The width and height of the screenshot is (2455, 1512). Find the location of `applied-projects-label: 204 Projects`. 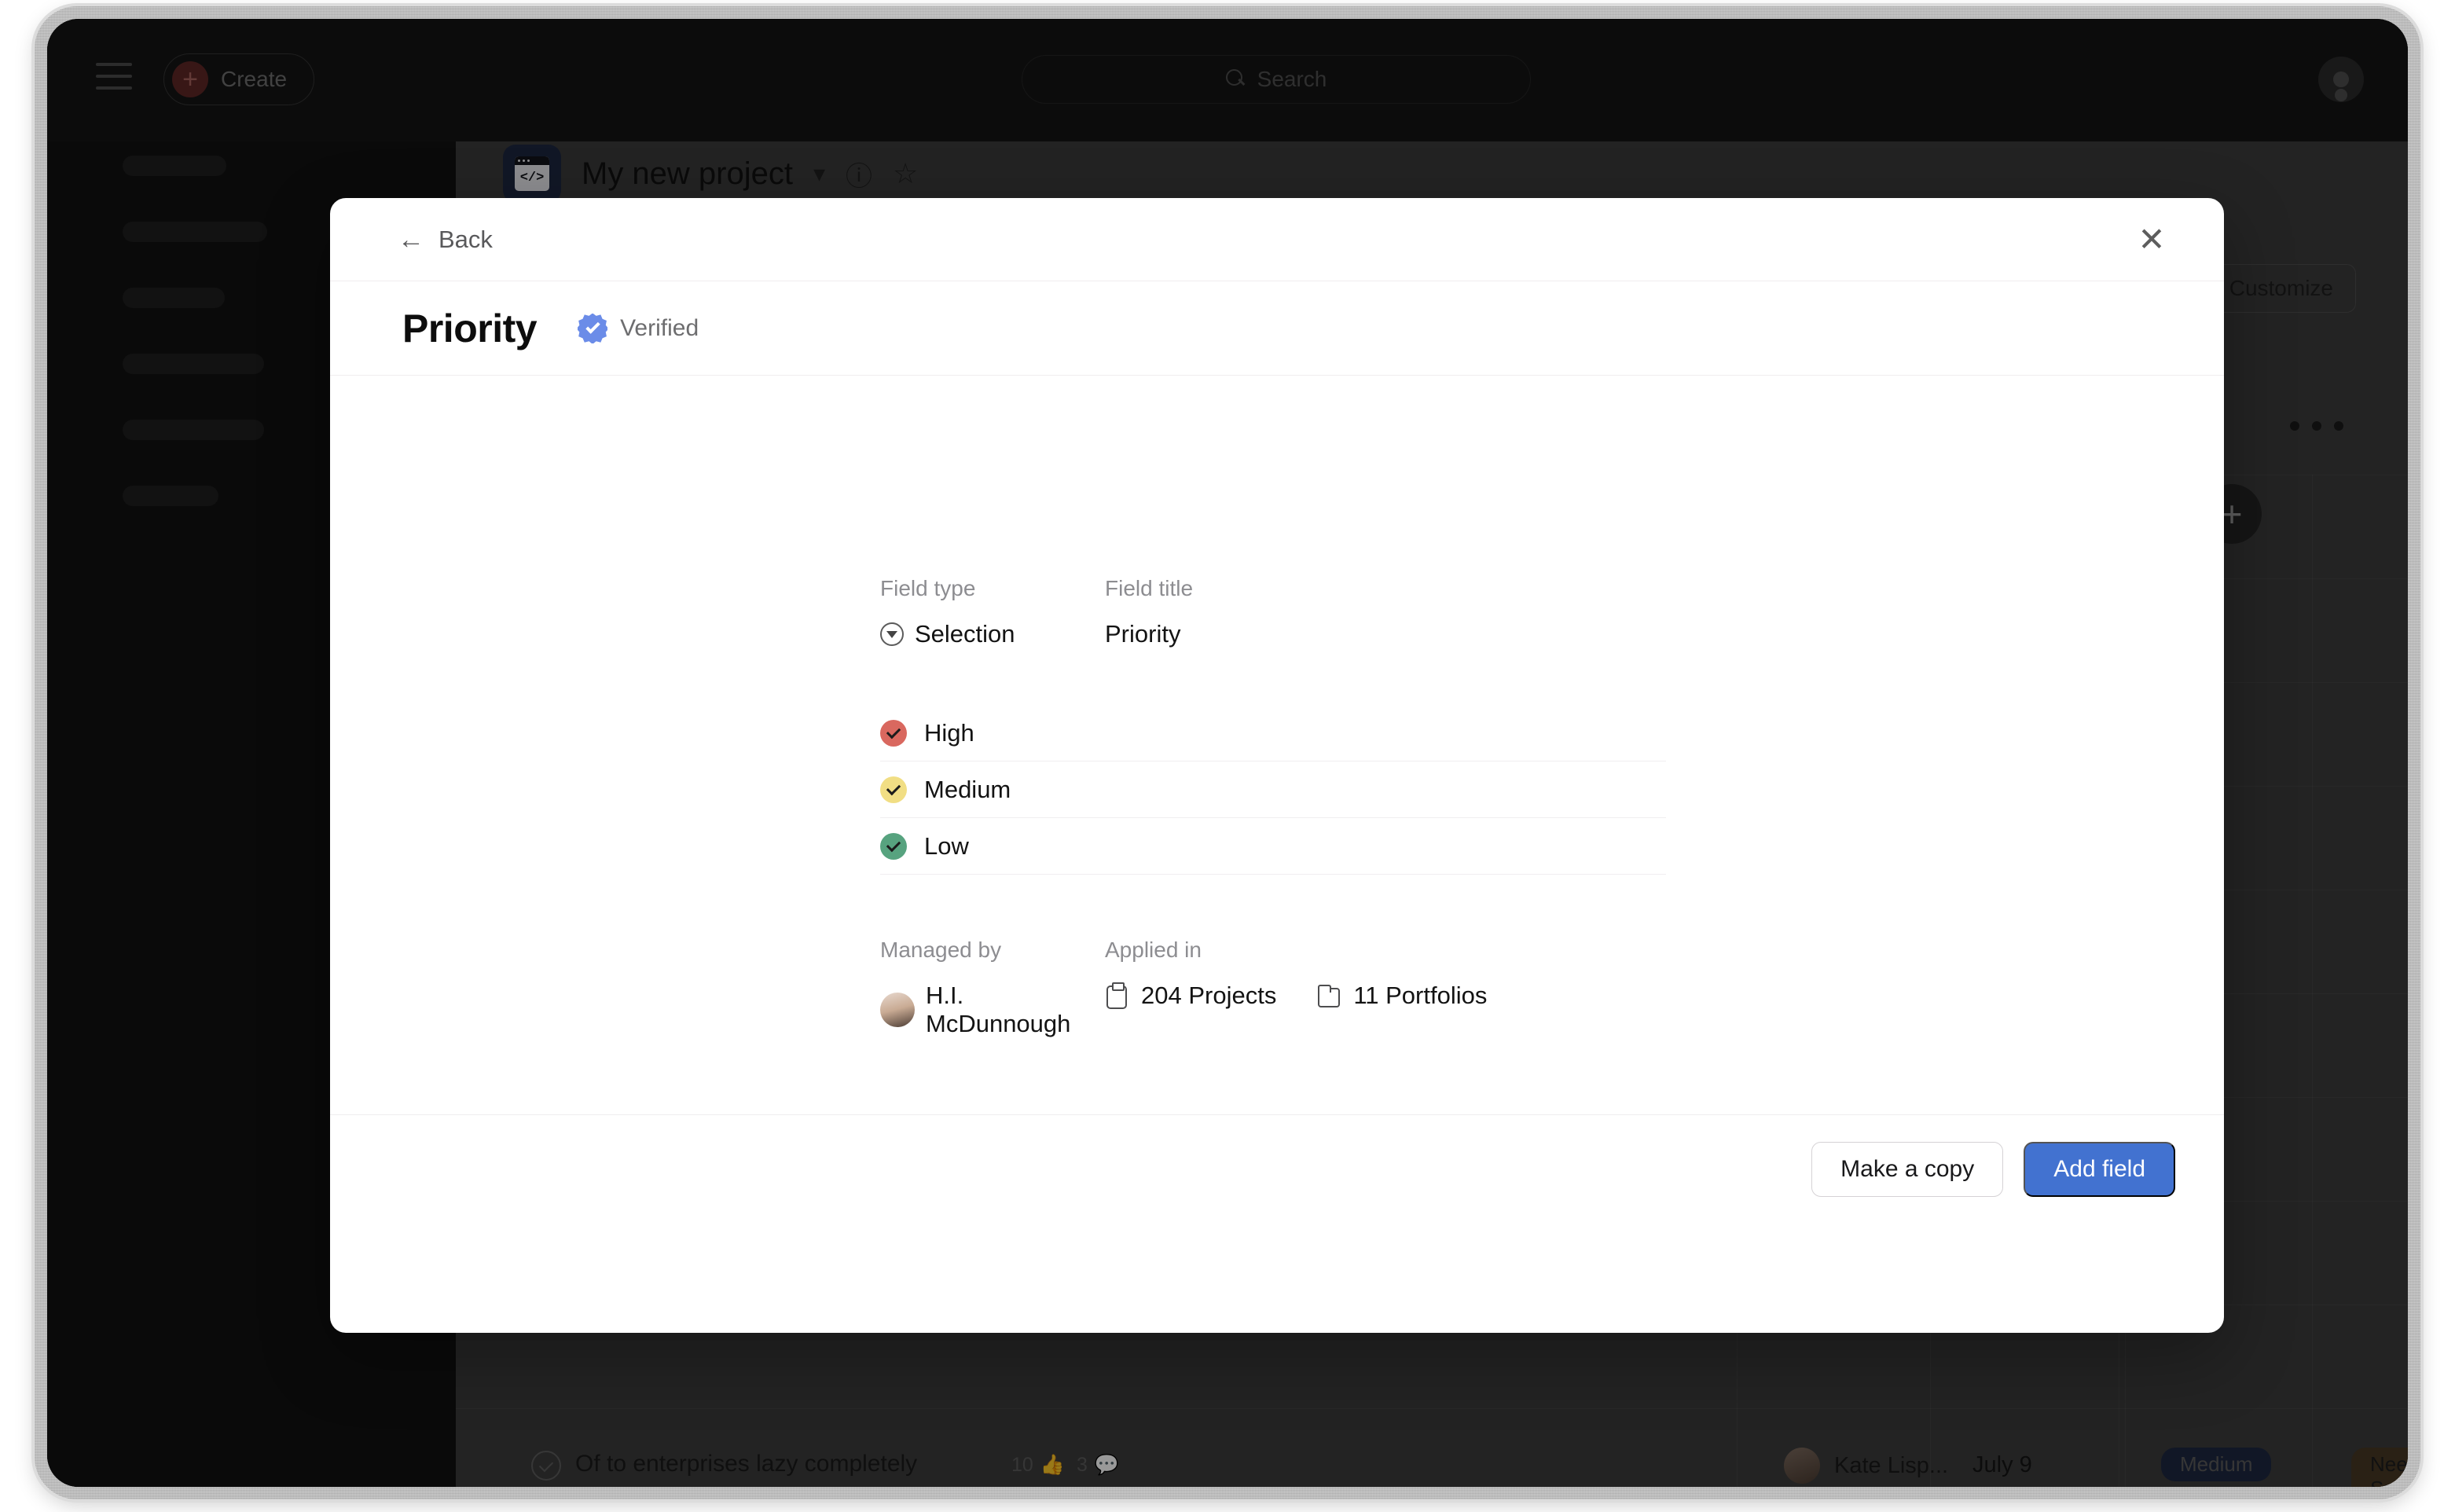

applied-projects-label: 204 Projects is located at coordinates (1209, 996).